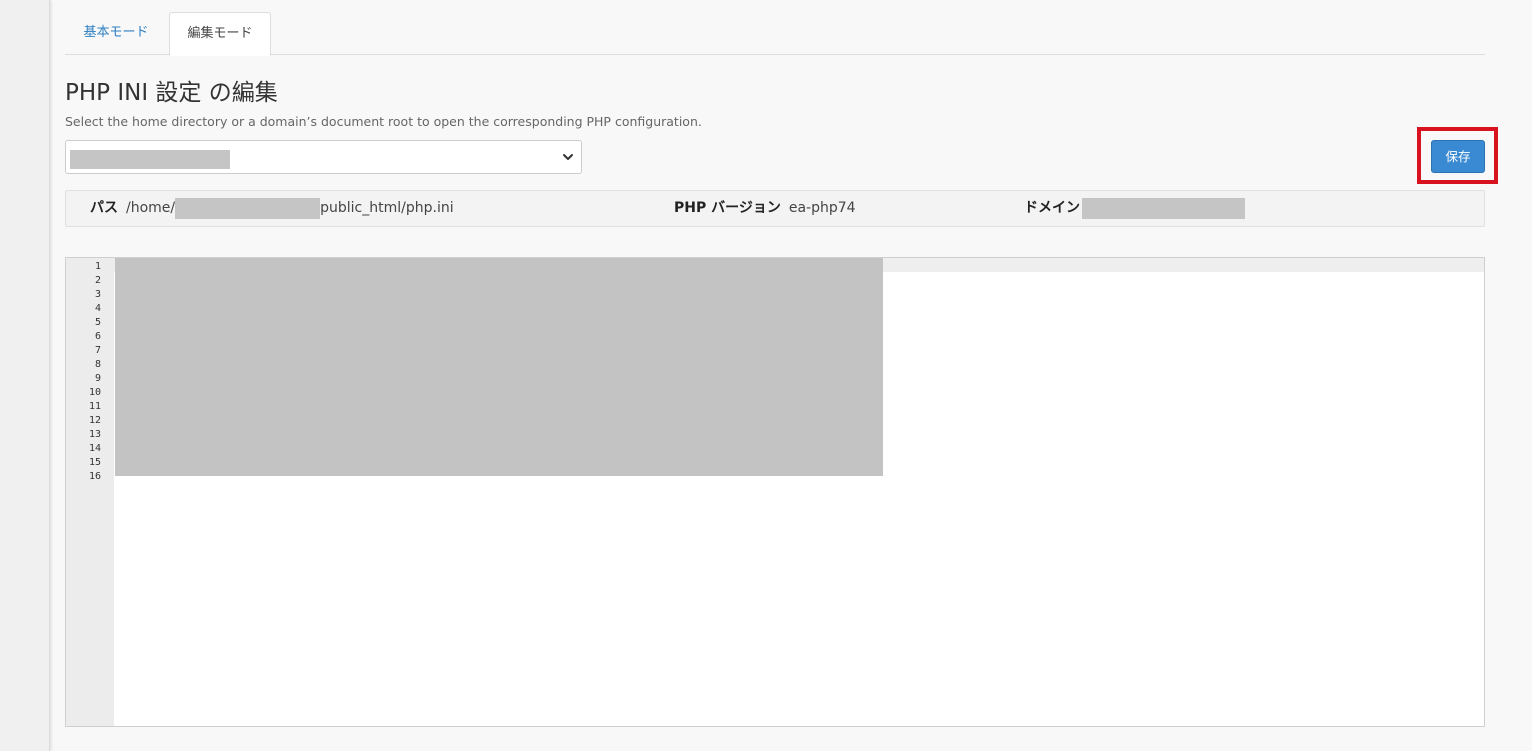 This screenshot has height=751, width=1532. Describe the element at coordinates (83, 372) in the screenshot. I see `line-number-list: 1 2 3 4 5 6 7 8 9 10 11 12 13 14 15 16` at that location.